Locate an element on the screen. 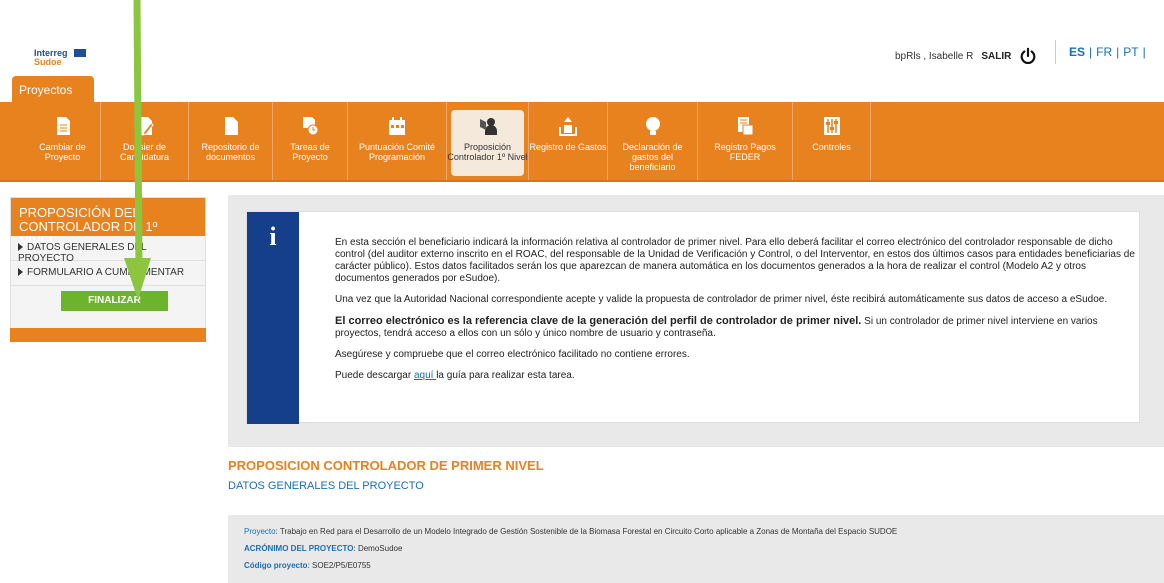 The image size is (1164, 583). calendar-icon is located at coordinates (397, 126).